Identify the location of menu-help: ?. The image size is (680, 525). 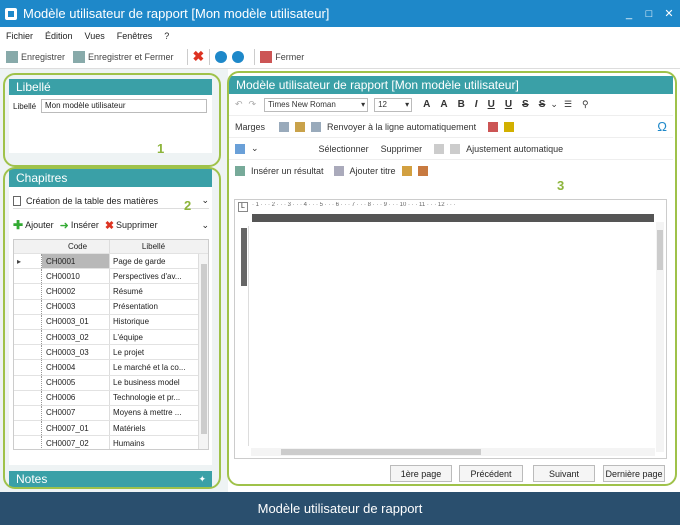
(166, 36).